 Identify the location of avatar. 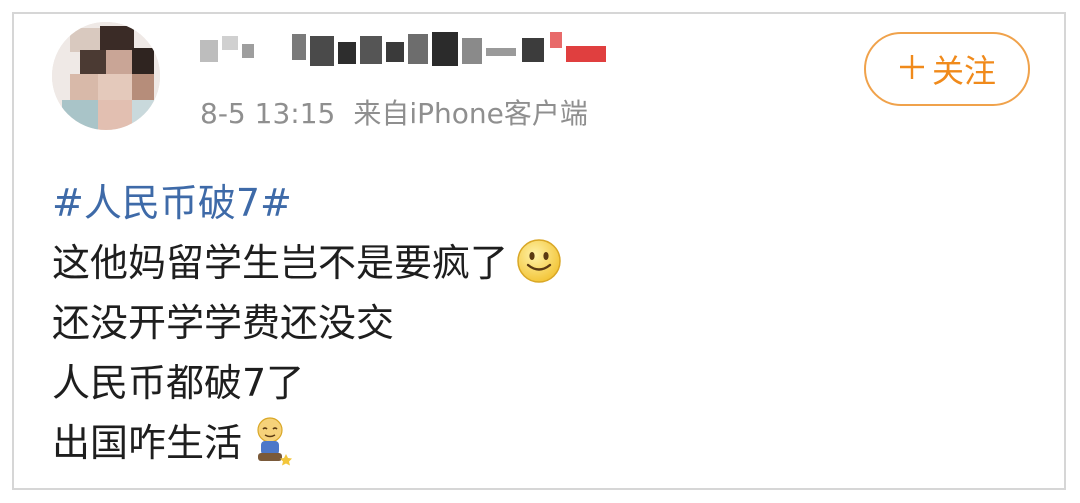
(106, 76).